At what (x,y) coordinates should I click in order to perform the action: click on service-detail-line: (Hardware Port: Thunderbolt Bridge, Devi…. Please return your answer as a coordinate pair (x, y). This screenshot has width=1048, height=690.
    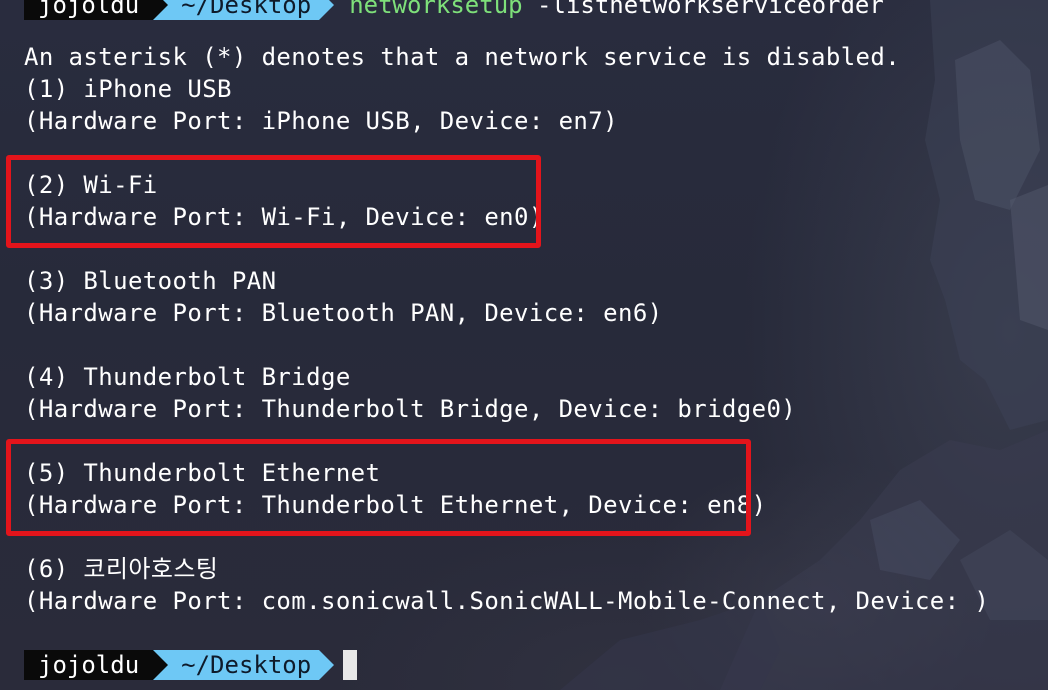
    Looking at the image, I should click on (410, 409).